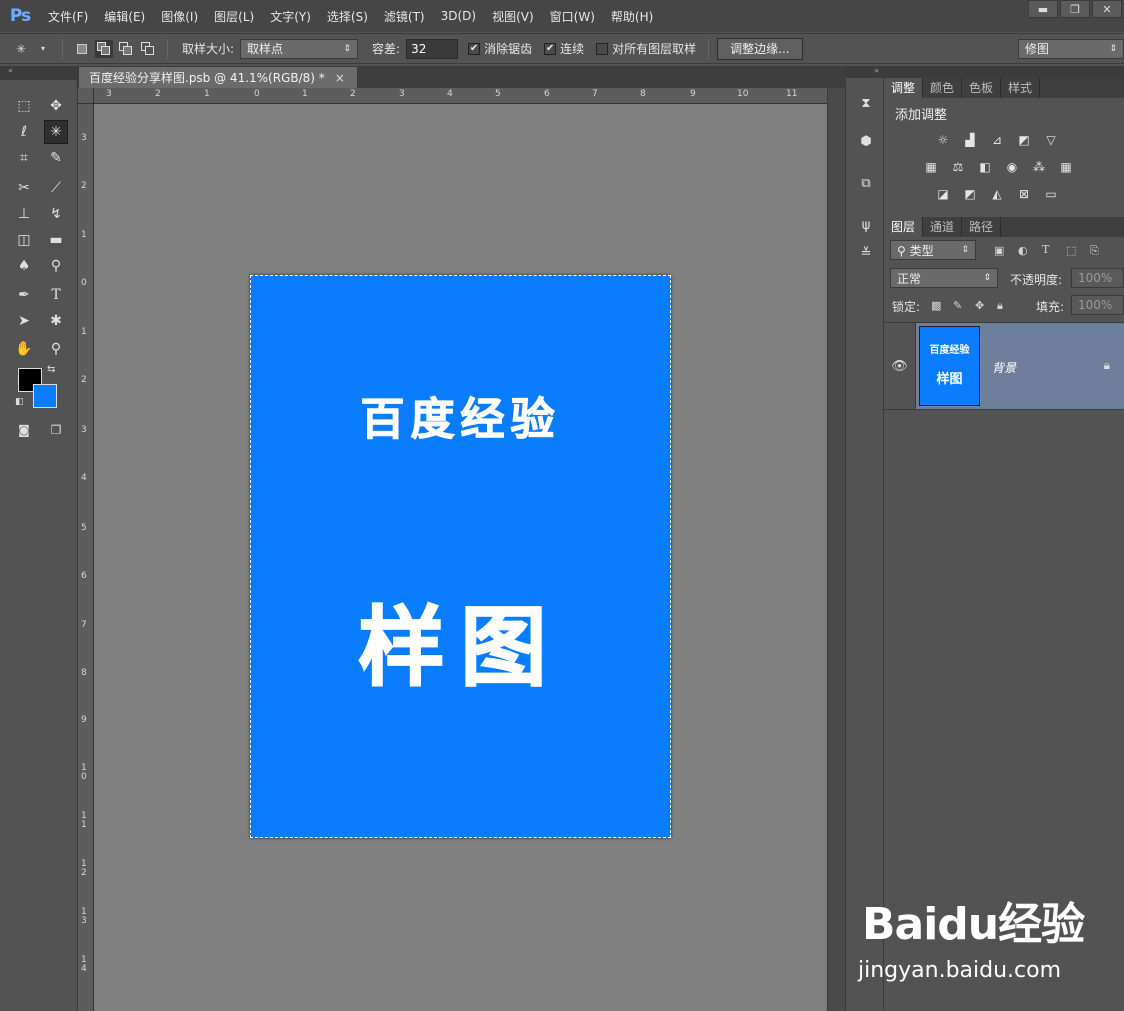 The width and height of the screenshot is (1124, 1011). What do you see at coordinates (933, 250) in the screenshot?
I see `layer-filter-select: ⚲ 类型 ⇕` at bounding box center [933, 250].